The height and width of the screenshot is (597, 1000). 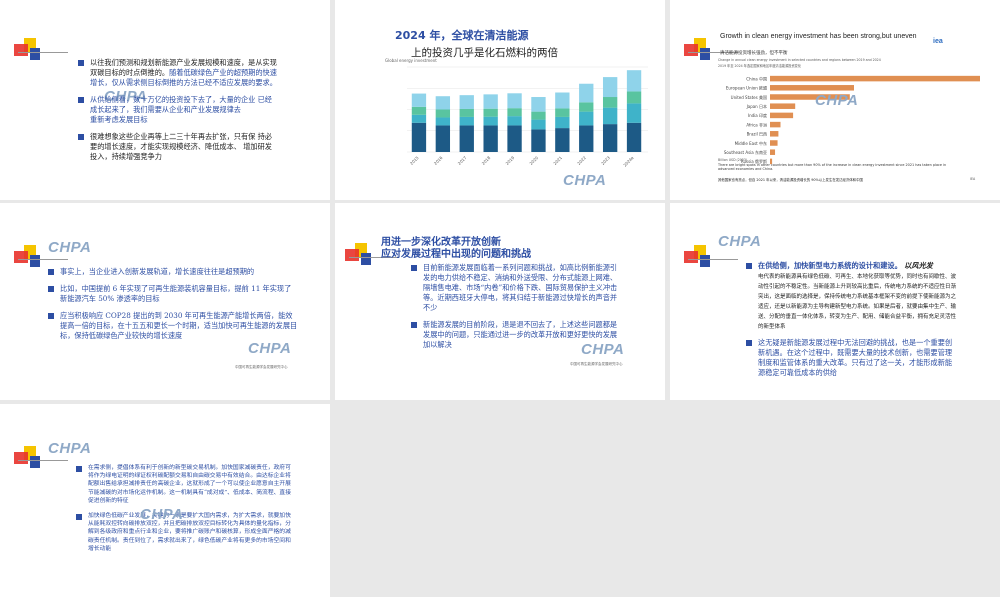 I want to click on y-tick-label: Japan 日本, so click(x=756, y=106).